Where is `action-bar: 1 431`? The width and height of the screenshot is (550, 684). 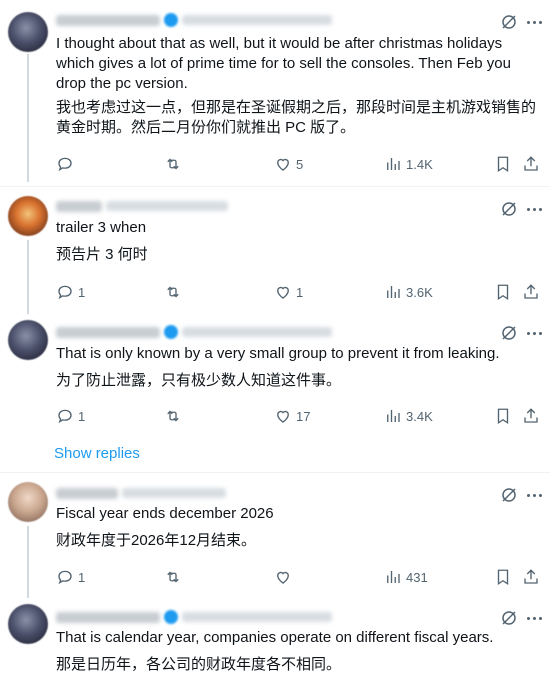
action-bar: 1 431 is located at coordinates (299, 578).